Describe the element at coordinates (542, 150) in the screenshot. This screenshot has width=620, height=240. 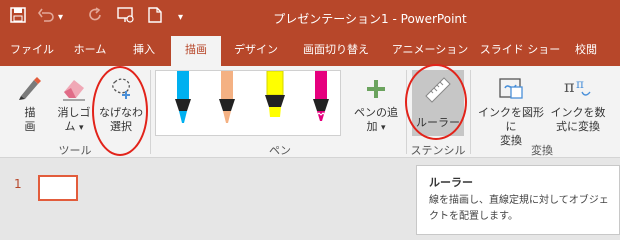
I see `convert-group-label: 変換` at that location.